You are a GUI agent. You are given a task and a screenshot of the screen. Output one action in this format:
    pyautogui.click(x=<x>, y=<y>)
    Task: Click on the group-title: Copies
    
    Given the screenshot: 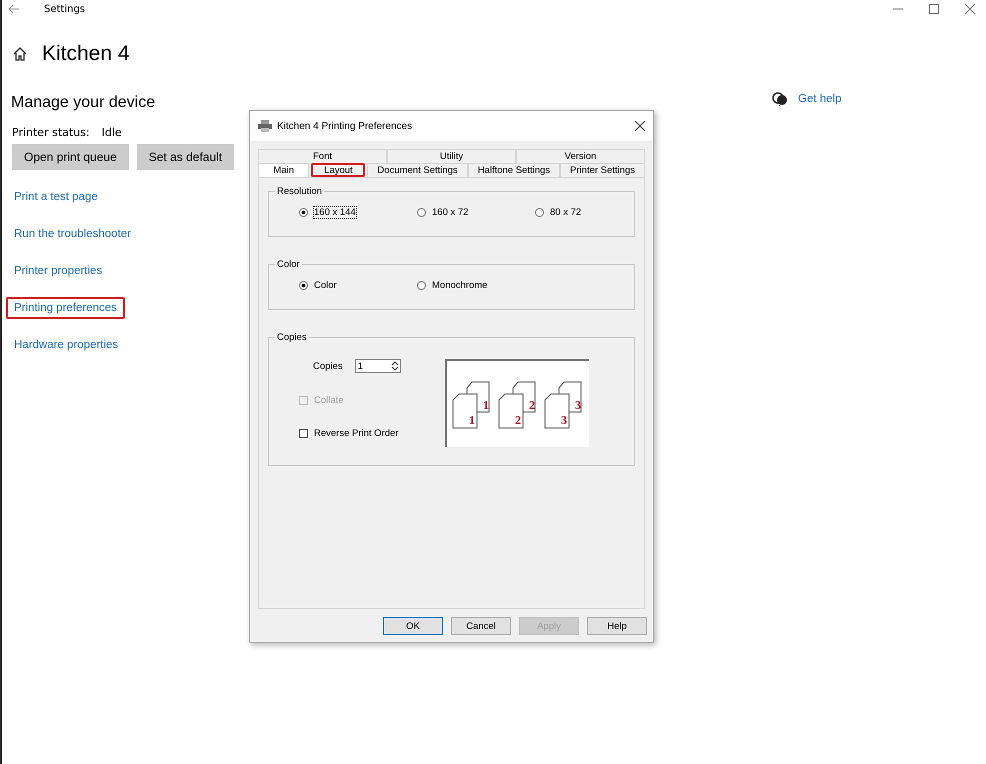 What is the action you would take?
    pyautogui.click(x=292, y=337)
    